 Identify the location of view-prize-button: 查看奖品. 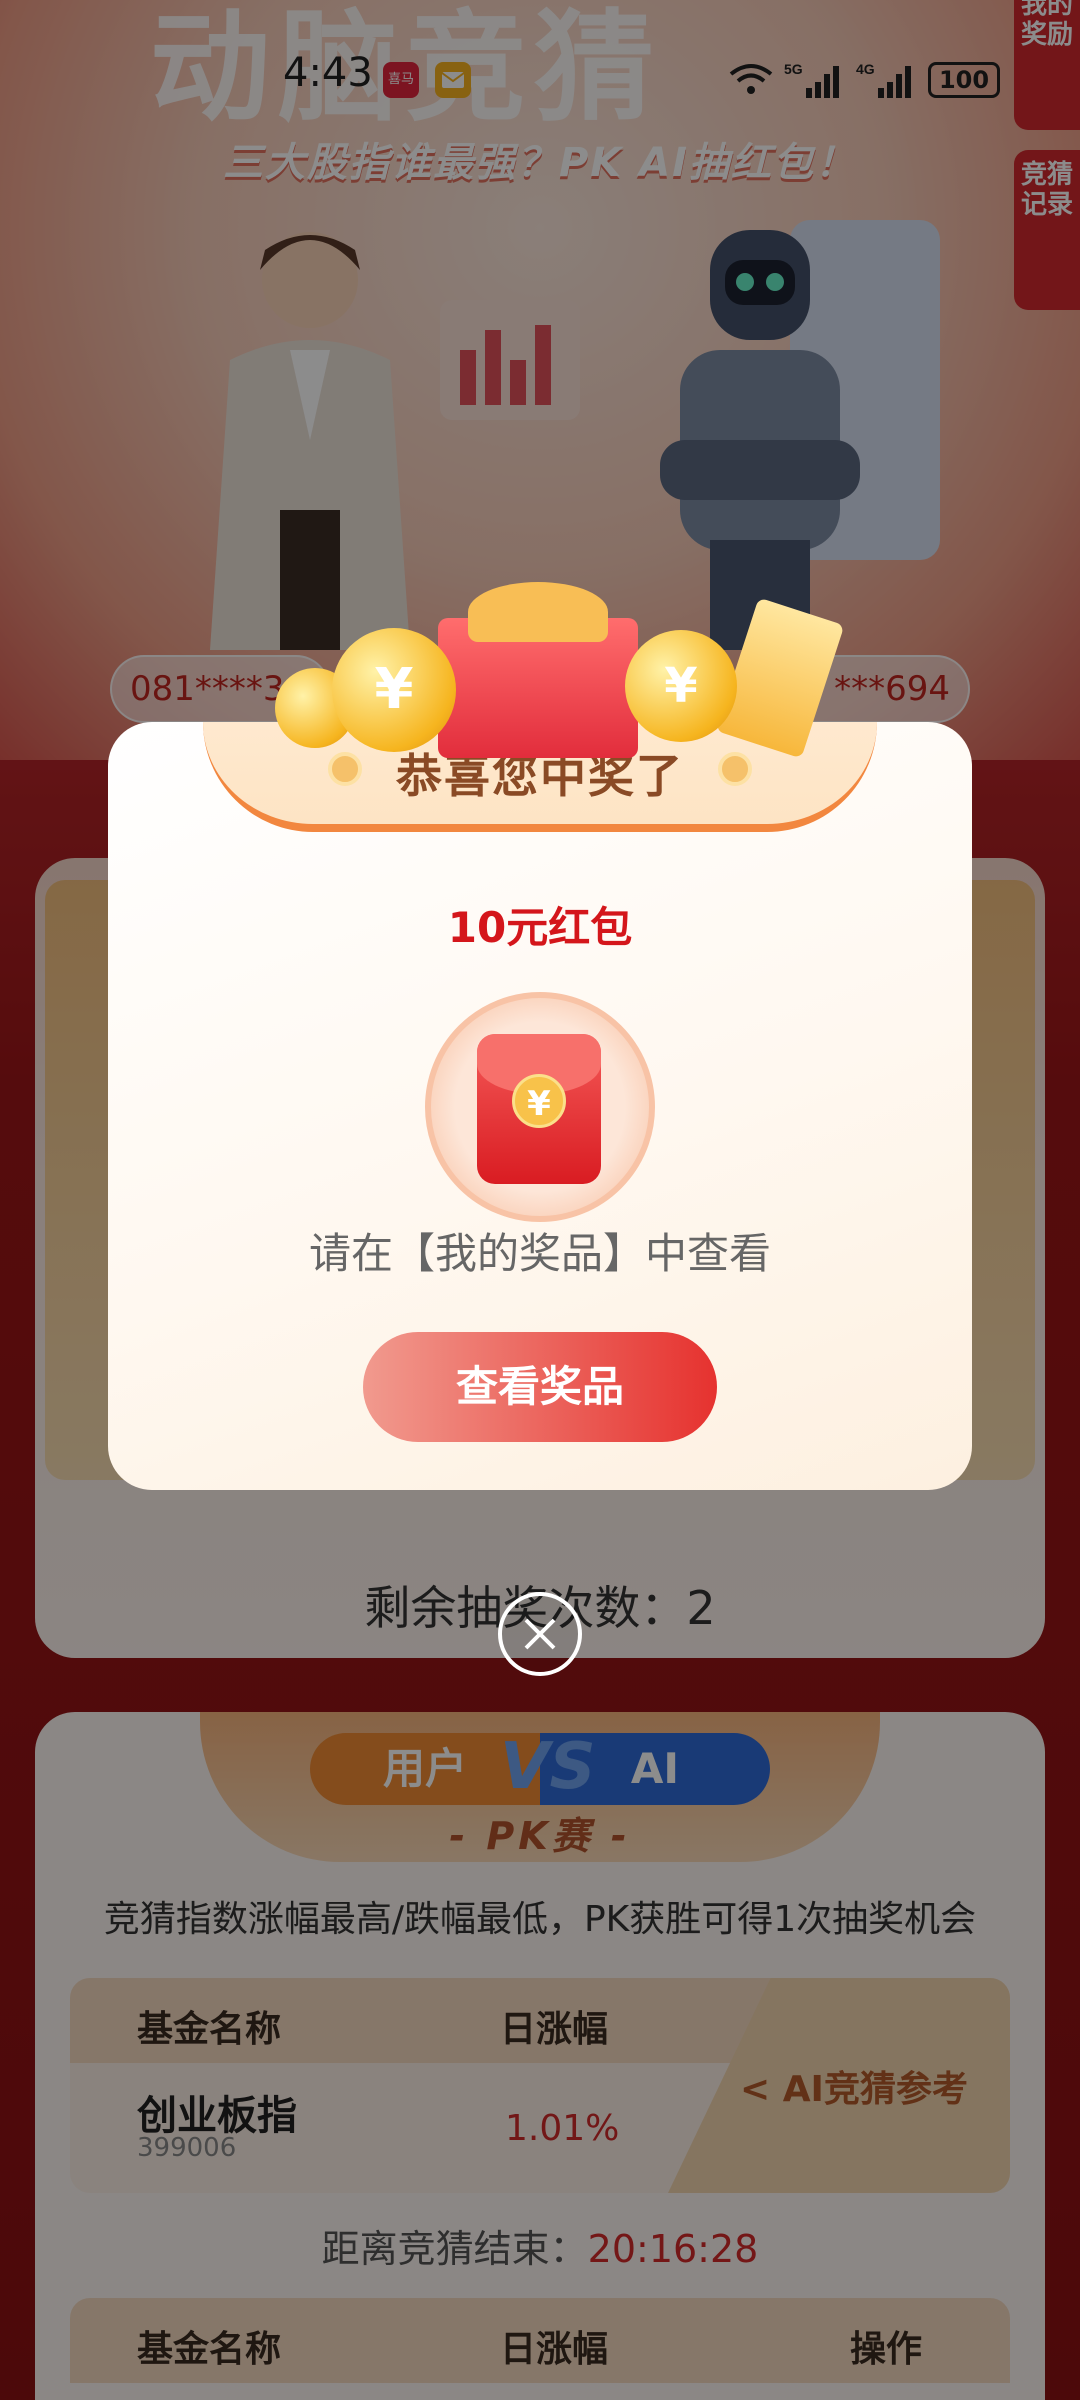
(540, 1387).